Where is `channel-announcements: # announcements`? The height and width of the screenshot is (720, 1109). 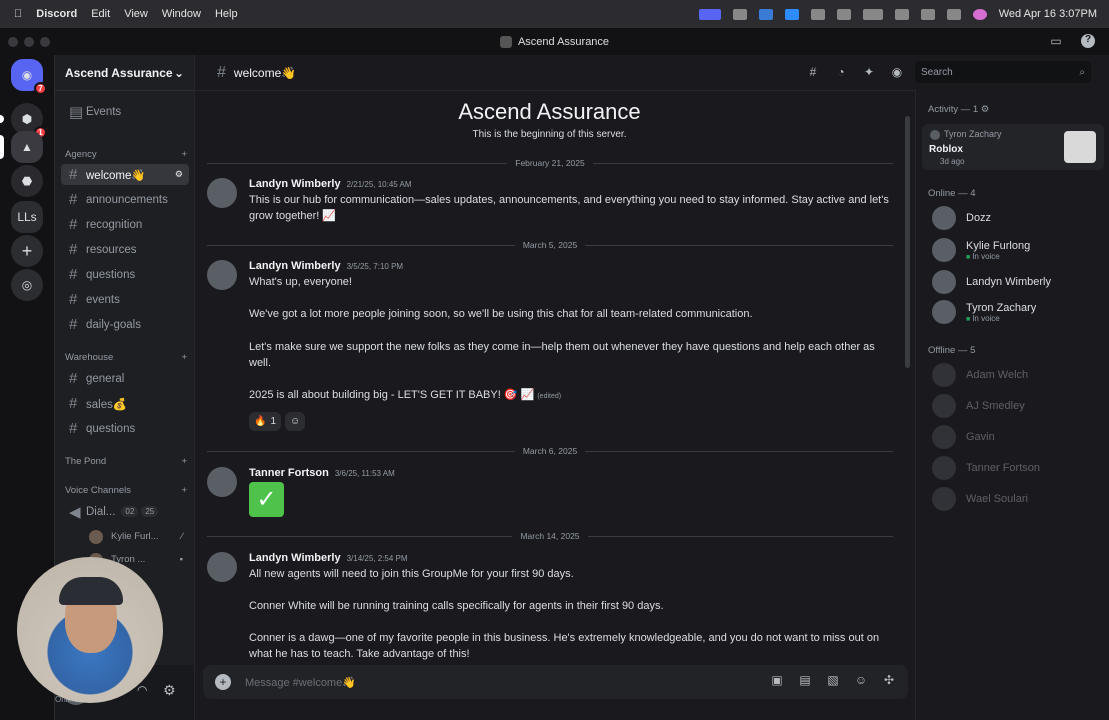 channel-announcements: # announcements is located at coordinates (125, 199).